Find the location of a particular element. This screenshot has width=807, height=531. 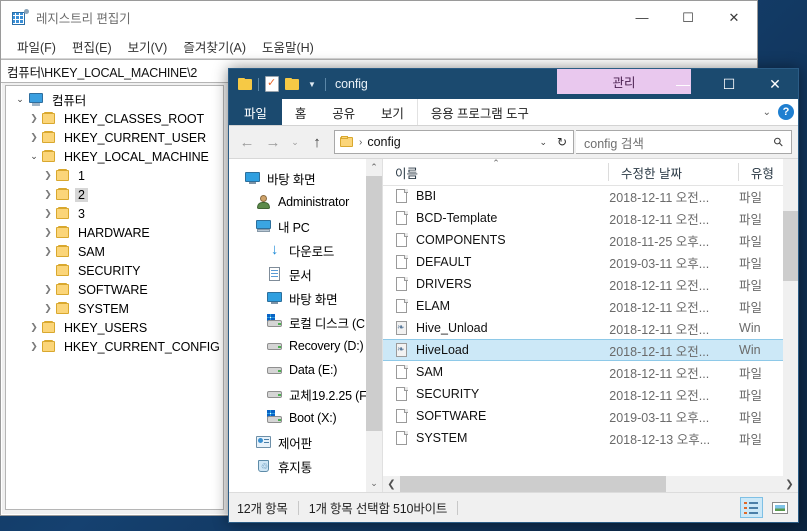

table-row: ❧ Hive_Unload 2018-12-11 오전... Win is located at coordinates (590, 328).